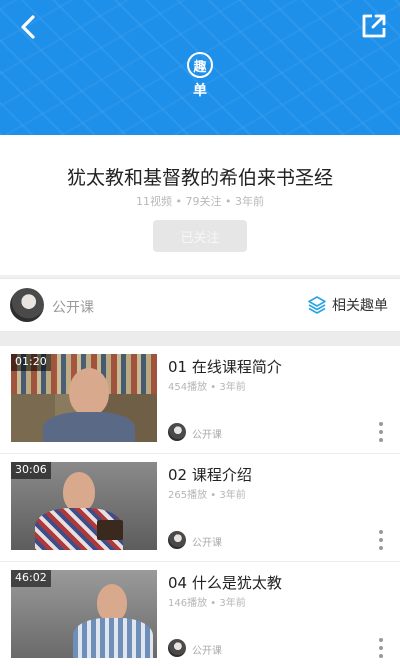 This screenshot has height=666, width=400. I want to click on follow-button: 已关注, so click(200, 236).